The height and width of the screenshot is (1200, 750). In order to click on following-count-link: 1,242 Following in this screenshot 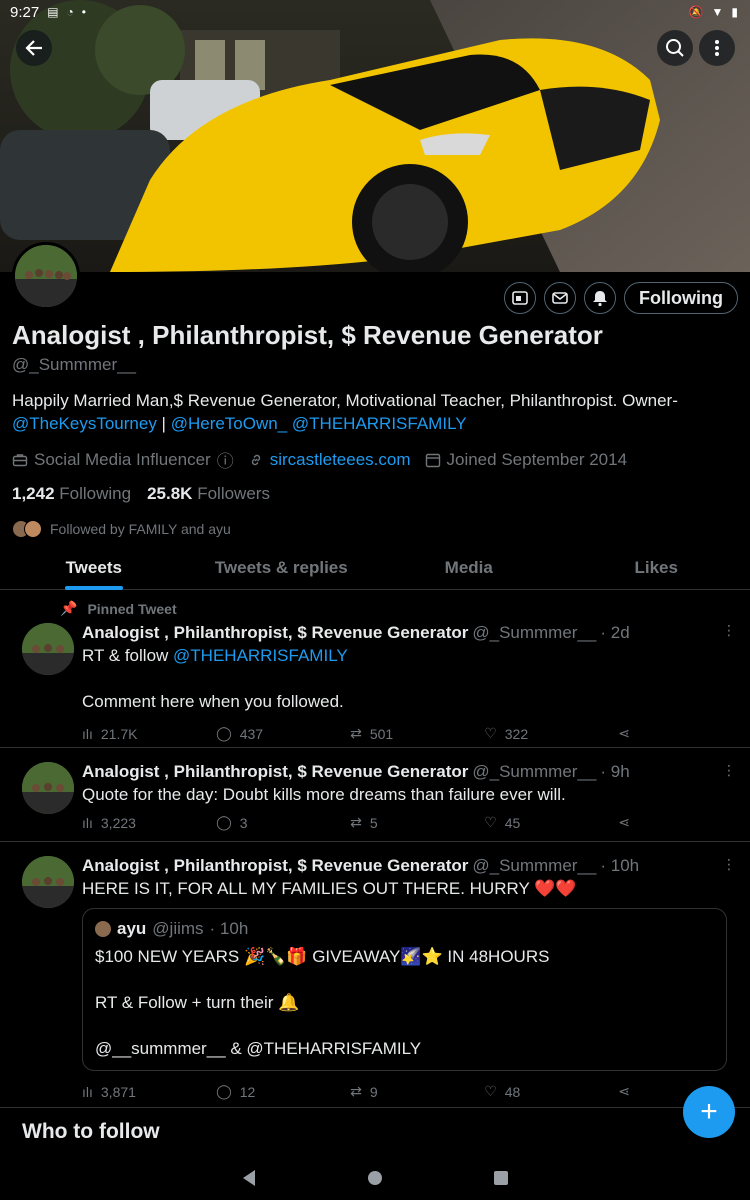, I will do `click(71, 494)`.